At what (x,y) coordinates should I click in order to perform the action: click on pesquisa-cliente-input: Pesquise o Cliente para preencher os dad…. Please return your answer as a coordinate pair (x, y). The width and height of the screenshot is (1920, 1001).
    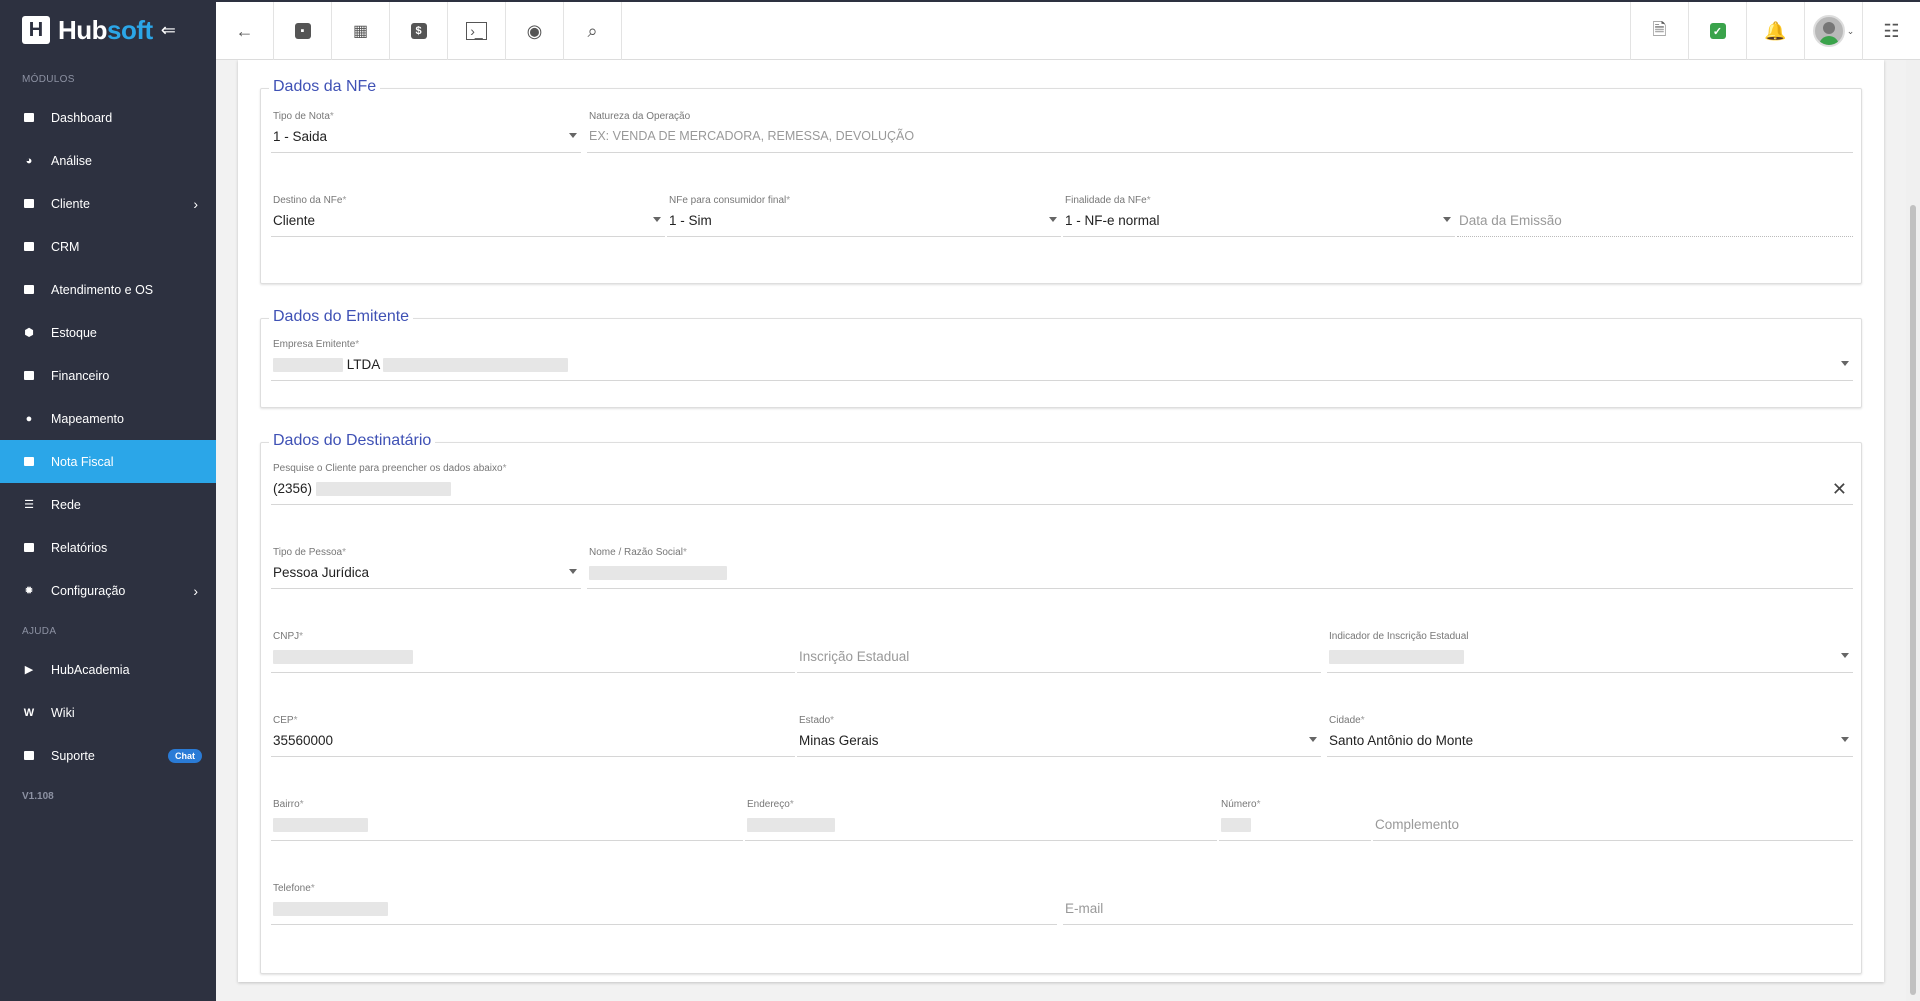
    Looking at the image, I should click on (1062, 484).